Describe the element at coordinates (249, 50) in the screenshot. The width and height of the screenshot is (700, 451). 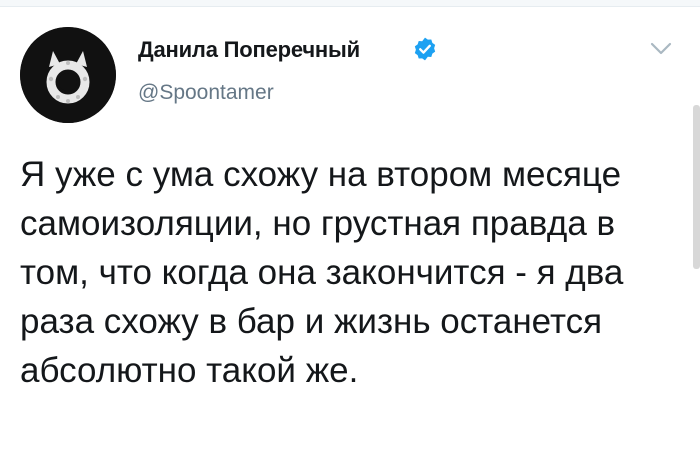
I see `author-name: Данила Поперечный` at that location.